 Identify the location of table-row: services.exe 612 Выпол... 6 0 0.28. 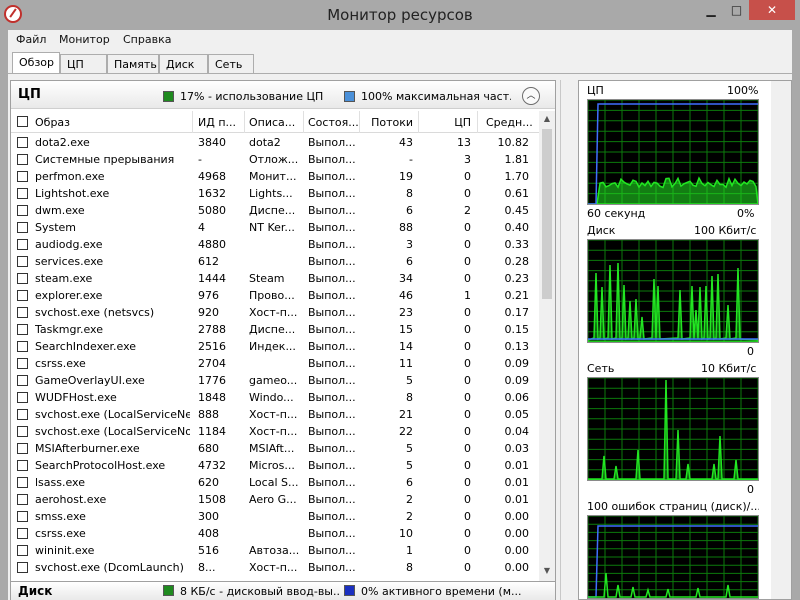
(275, 261).